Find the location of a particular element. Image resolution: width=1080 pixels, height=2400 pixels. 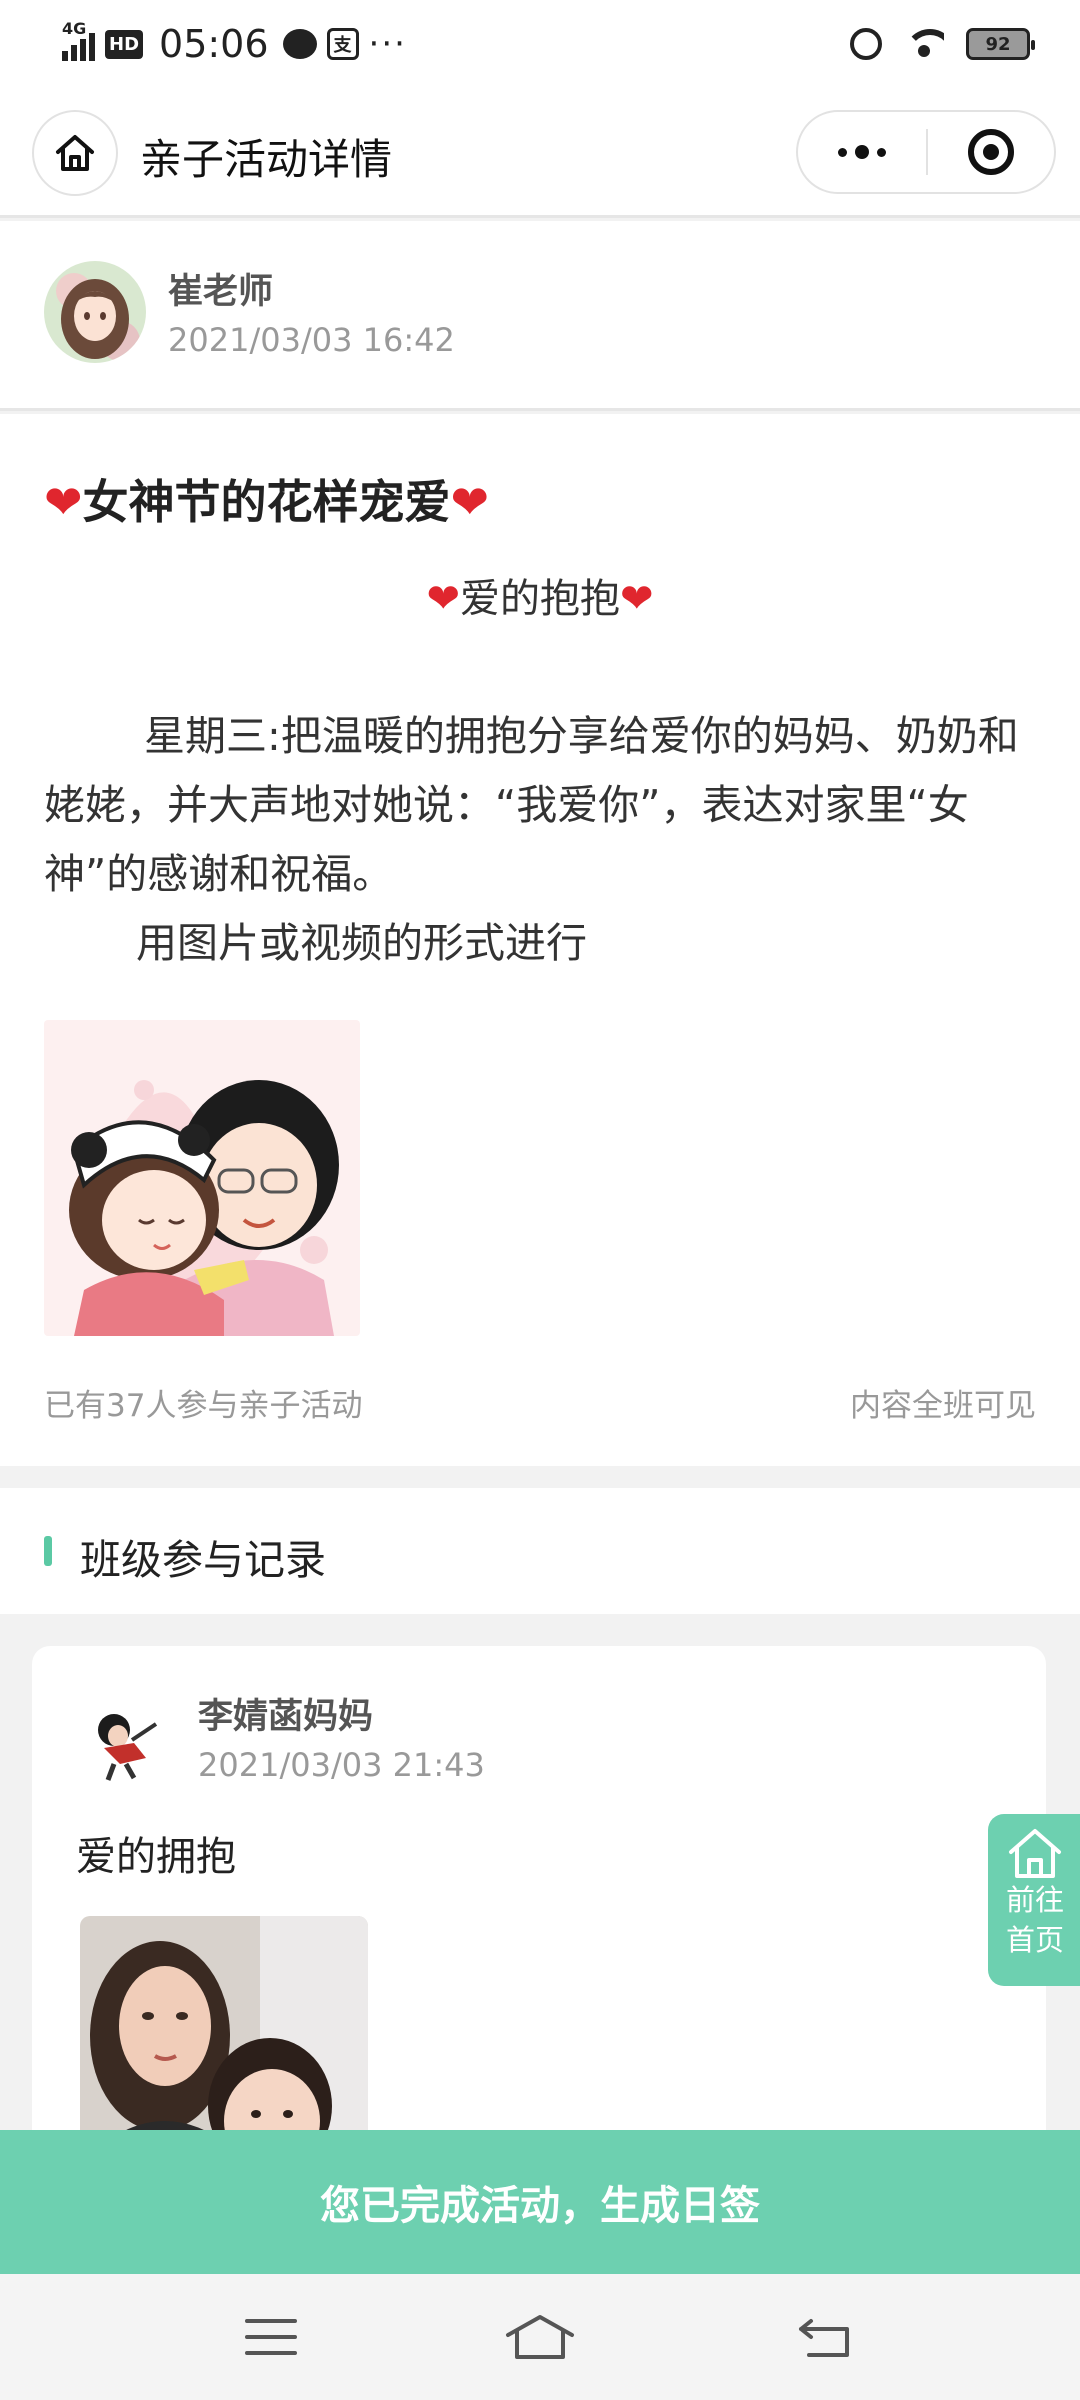

activity-title: ❤女神节的花样宠爱❤ is located at coordinates (266, 499).